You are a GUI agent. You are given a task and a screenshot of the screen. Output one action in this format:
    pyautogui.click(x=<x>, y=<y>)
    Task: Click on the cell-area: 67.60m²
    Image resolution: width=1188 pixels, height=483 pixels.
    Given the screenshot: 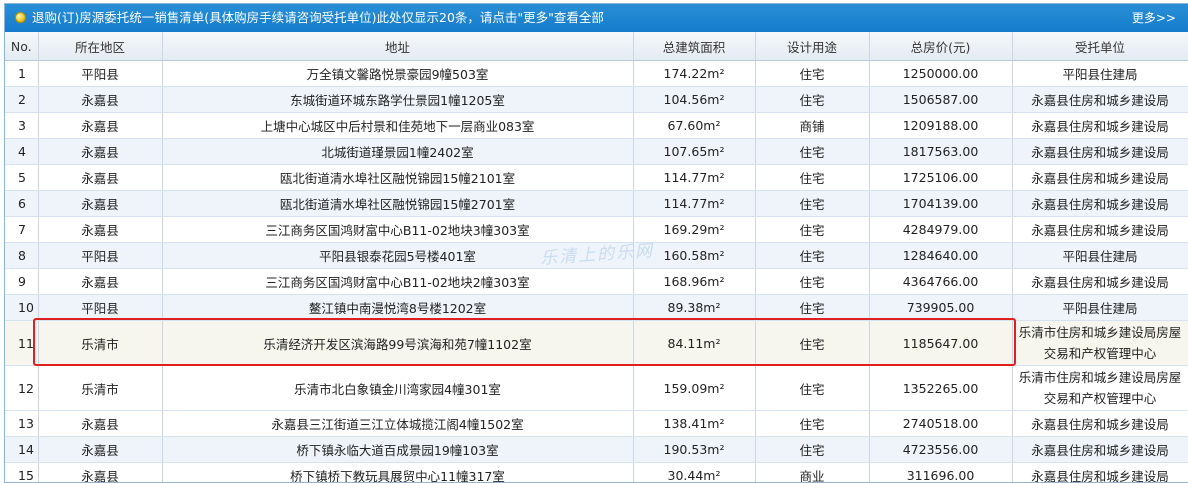 What is the action you would take?
    pyautogui.click(x=694, y=126)
    